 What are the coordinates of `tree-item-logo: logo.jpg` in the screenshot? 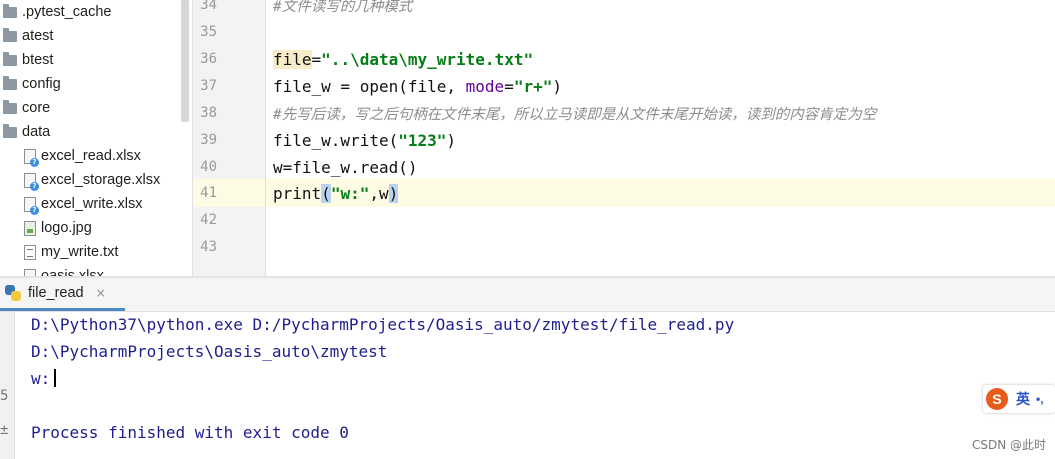 It's located at (58, 228).